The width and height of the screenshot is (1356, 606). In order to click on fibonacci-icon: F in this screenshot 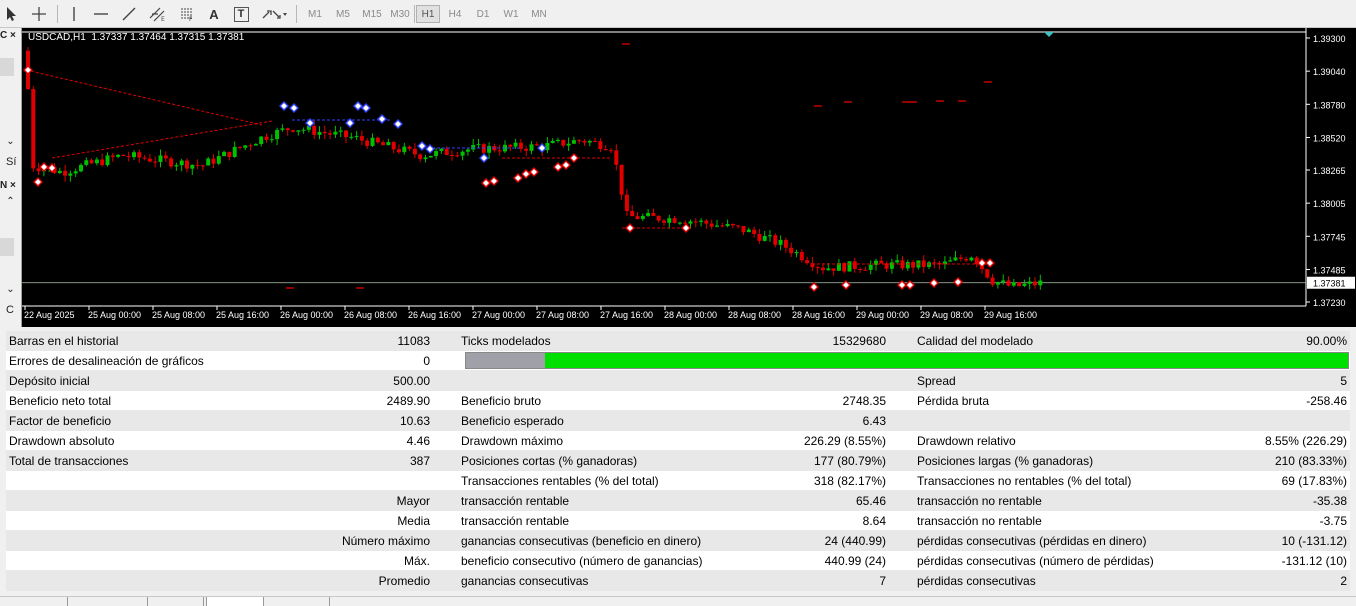, I will do `click(187, 14)`.